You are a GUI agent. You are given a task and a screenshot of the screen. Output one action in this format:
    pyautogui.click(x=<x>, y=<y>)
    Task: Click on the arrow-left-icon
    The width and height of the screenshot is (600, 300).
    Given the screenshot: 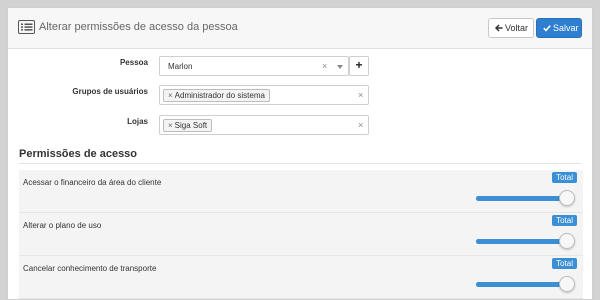 What is the action you would take?
    pyautogui.click(x=498, y=28)
    